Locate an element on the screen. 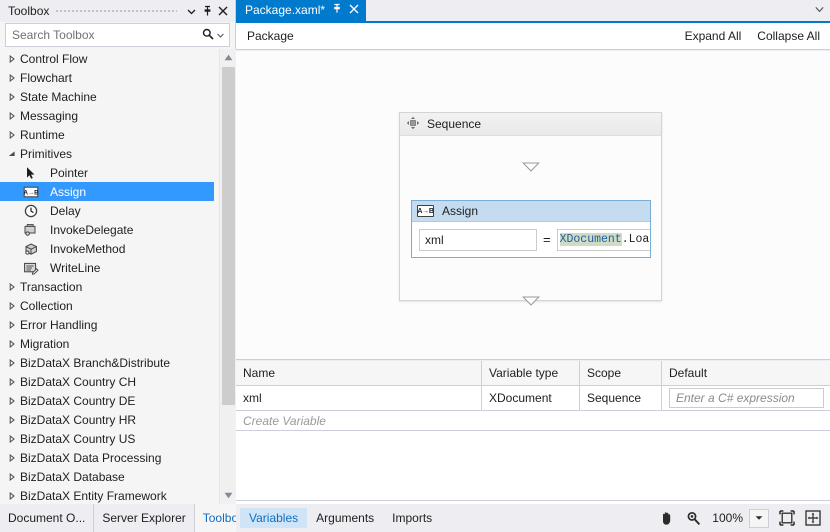  scroll-up-arrow-icon is located at coordinates (228, 57).